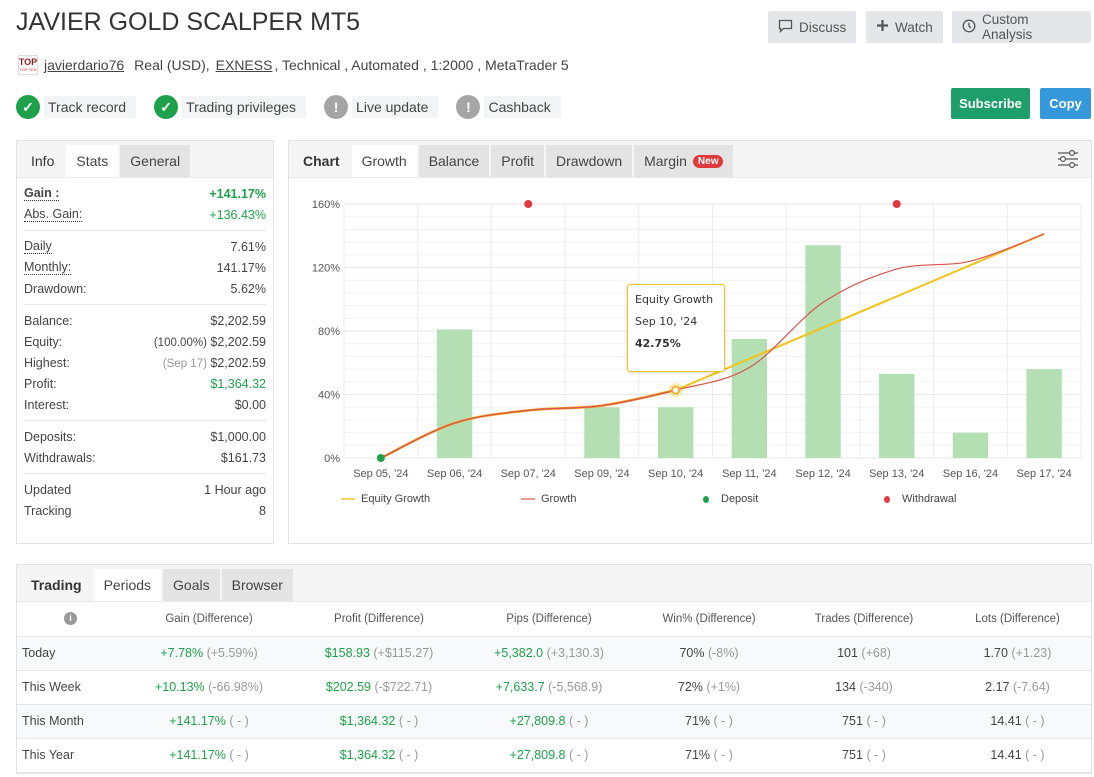  Describe the element at coordinates (379, 755) in the screenshot. I see `profit-cell: $1,364.32 ( - )` at that location.